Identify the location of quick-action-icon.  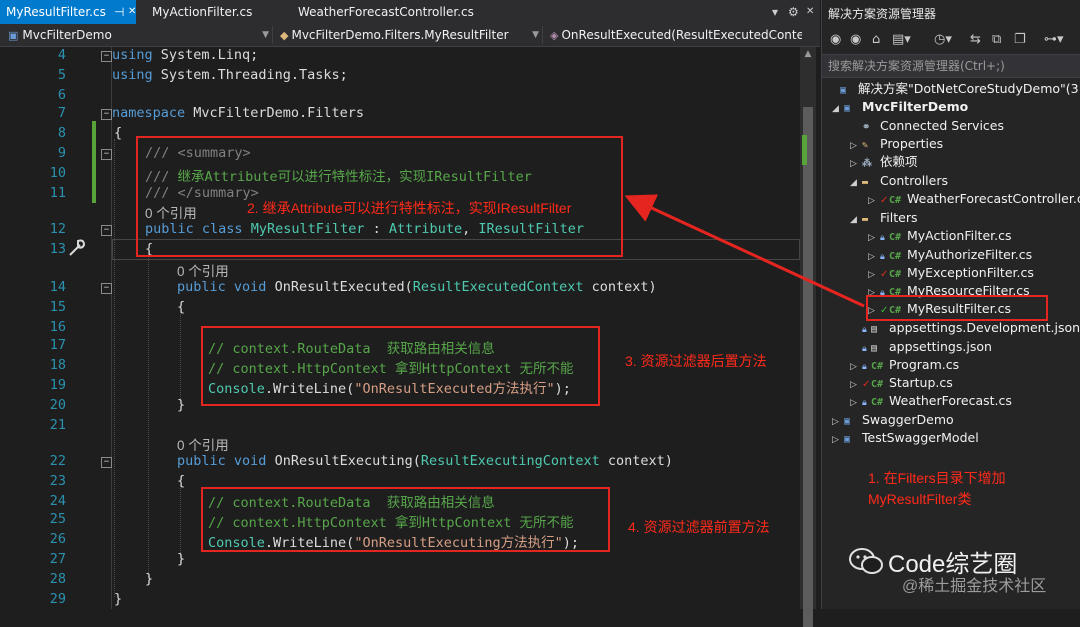
(77, 248).